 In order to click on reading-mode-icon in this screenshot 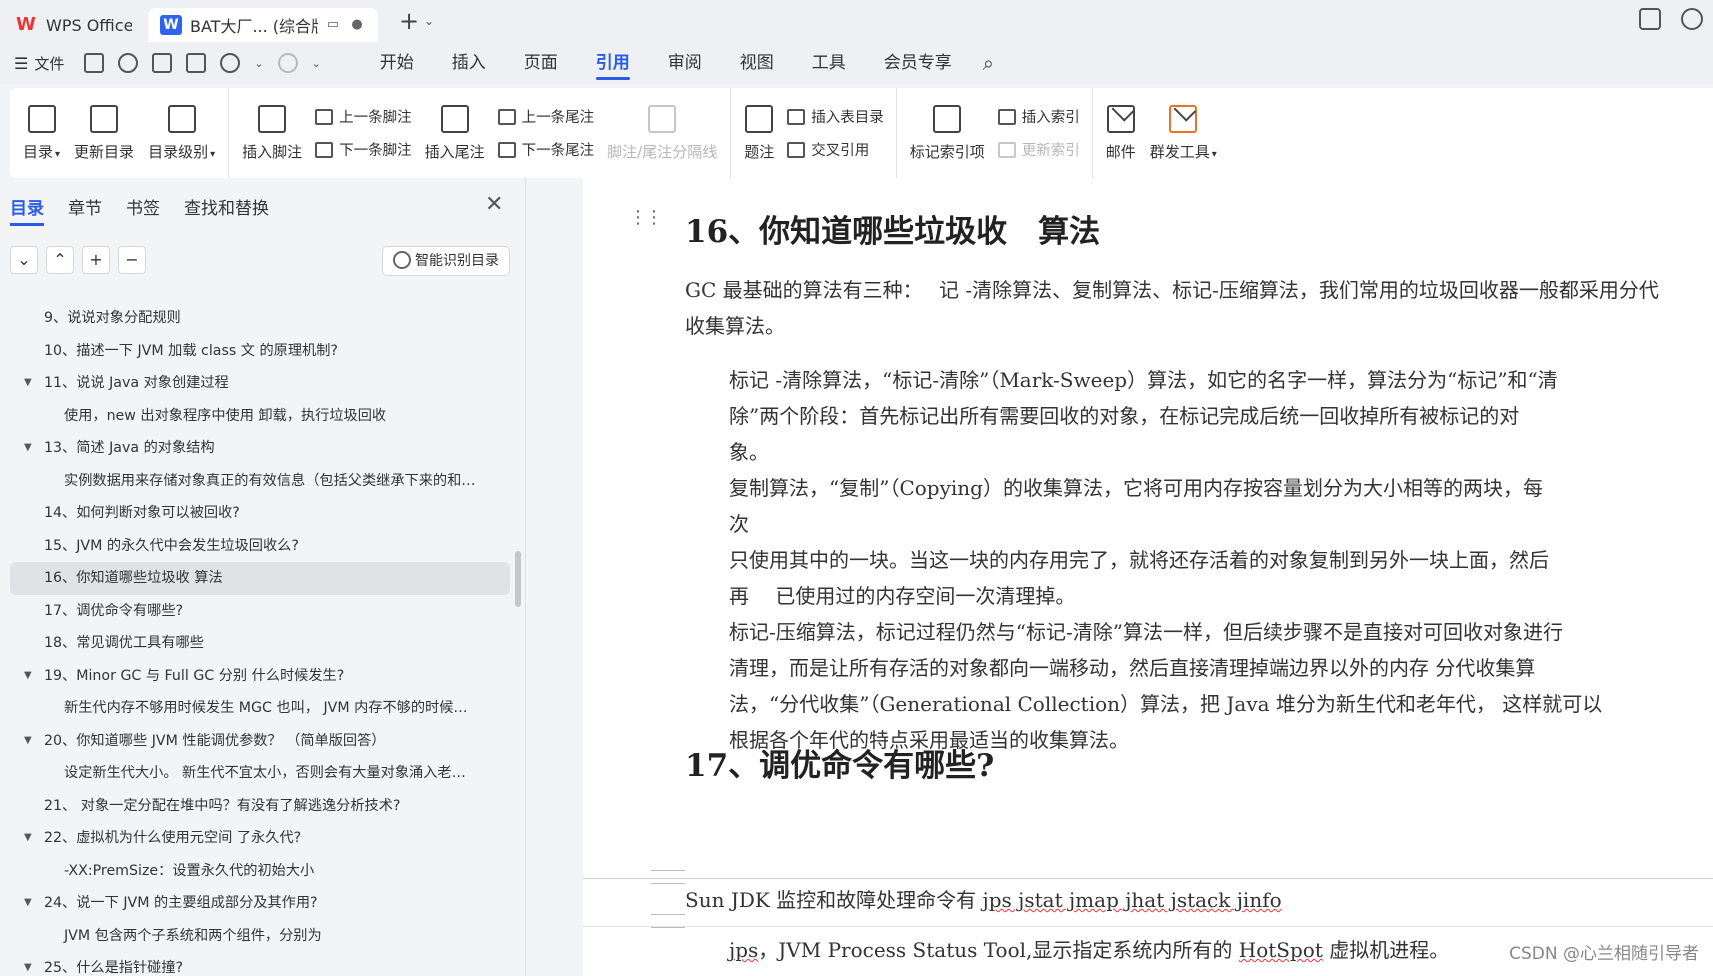, I will do `click(1650, 19)`.